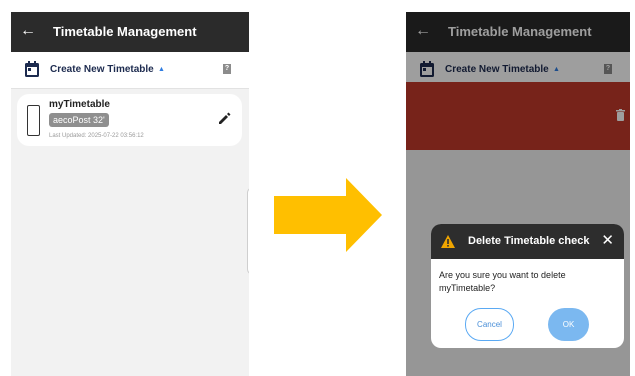  What do you see at coordinates (227, 69) in the screenshot?
I see `help-icon: ?` at bounding box center [227, 69].